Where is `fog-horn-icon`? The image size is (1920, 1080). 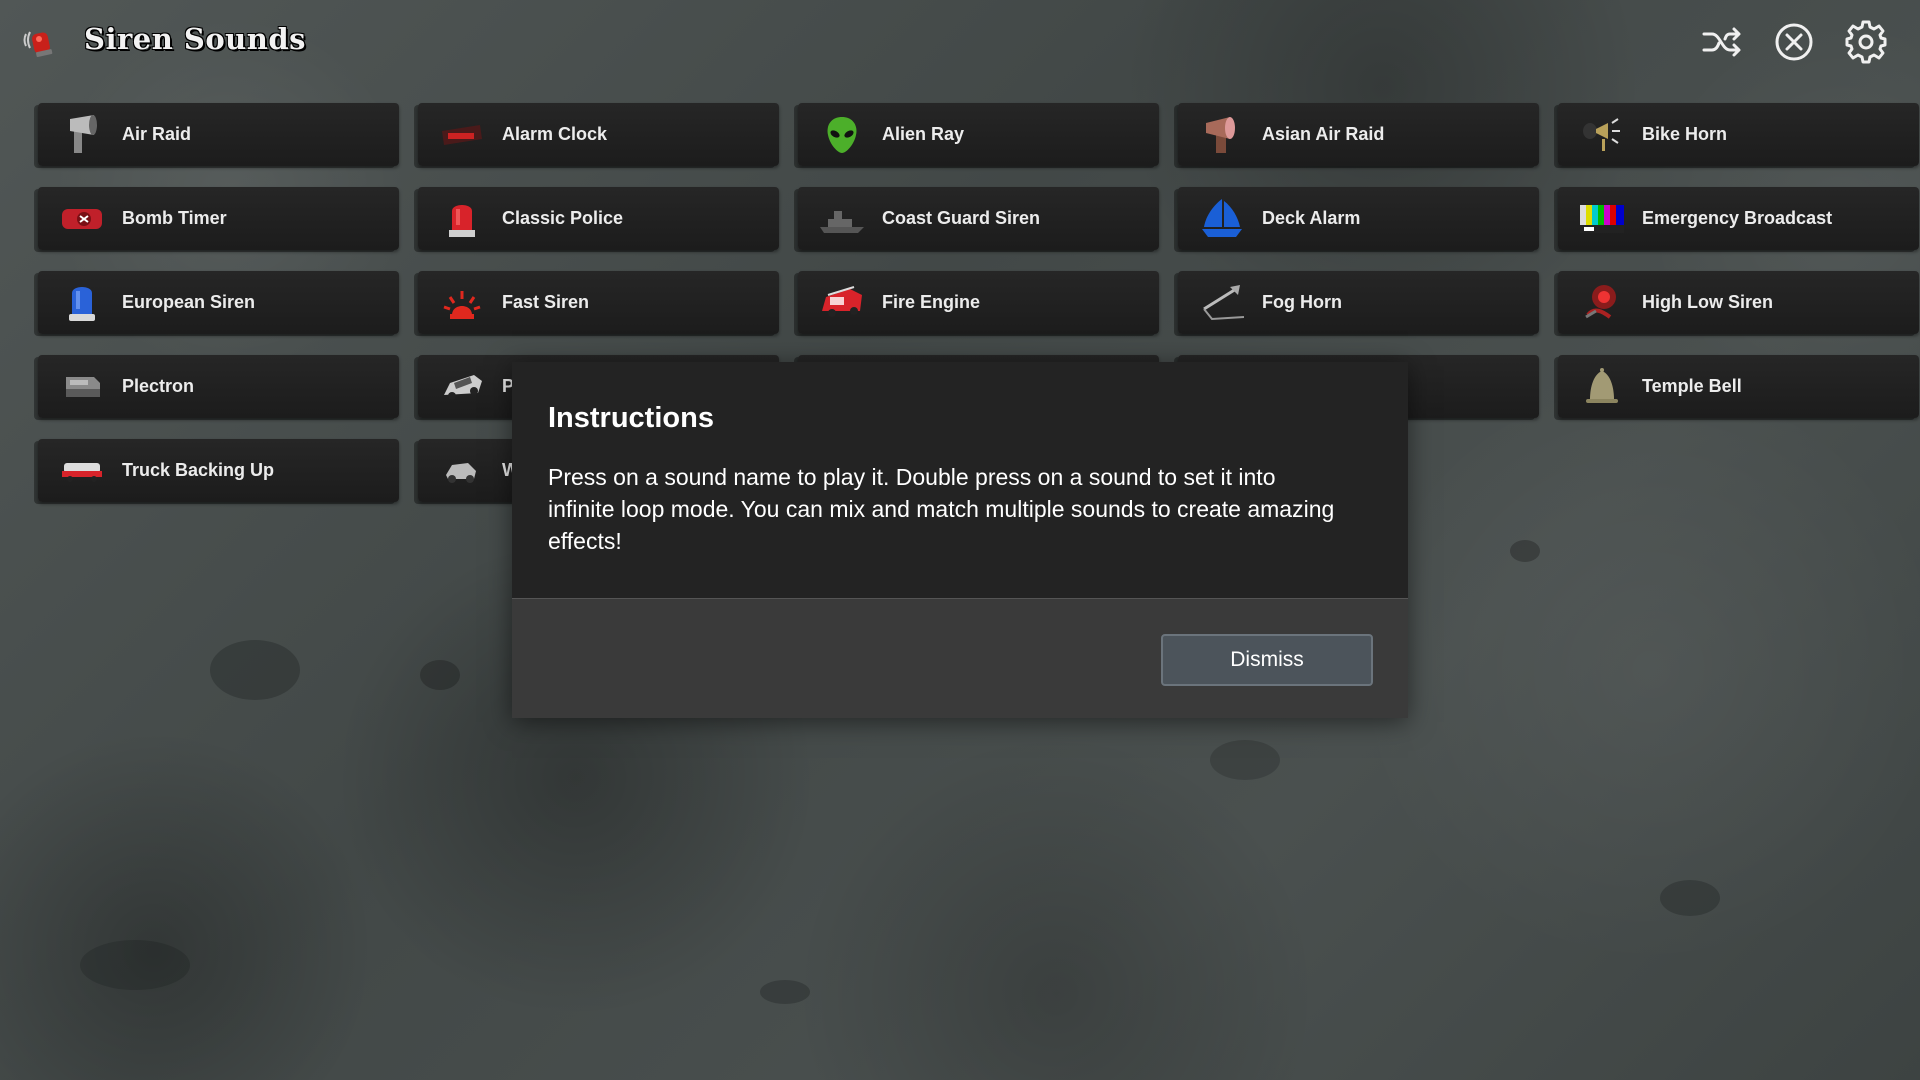
fog-horn-icon is located at coordinates (1222, 303).